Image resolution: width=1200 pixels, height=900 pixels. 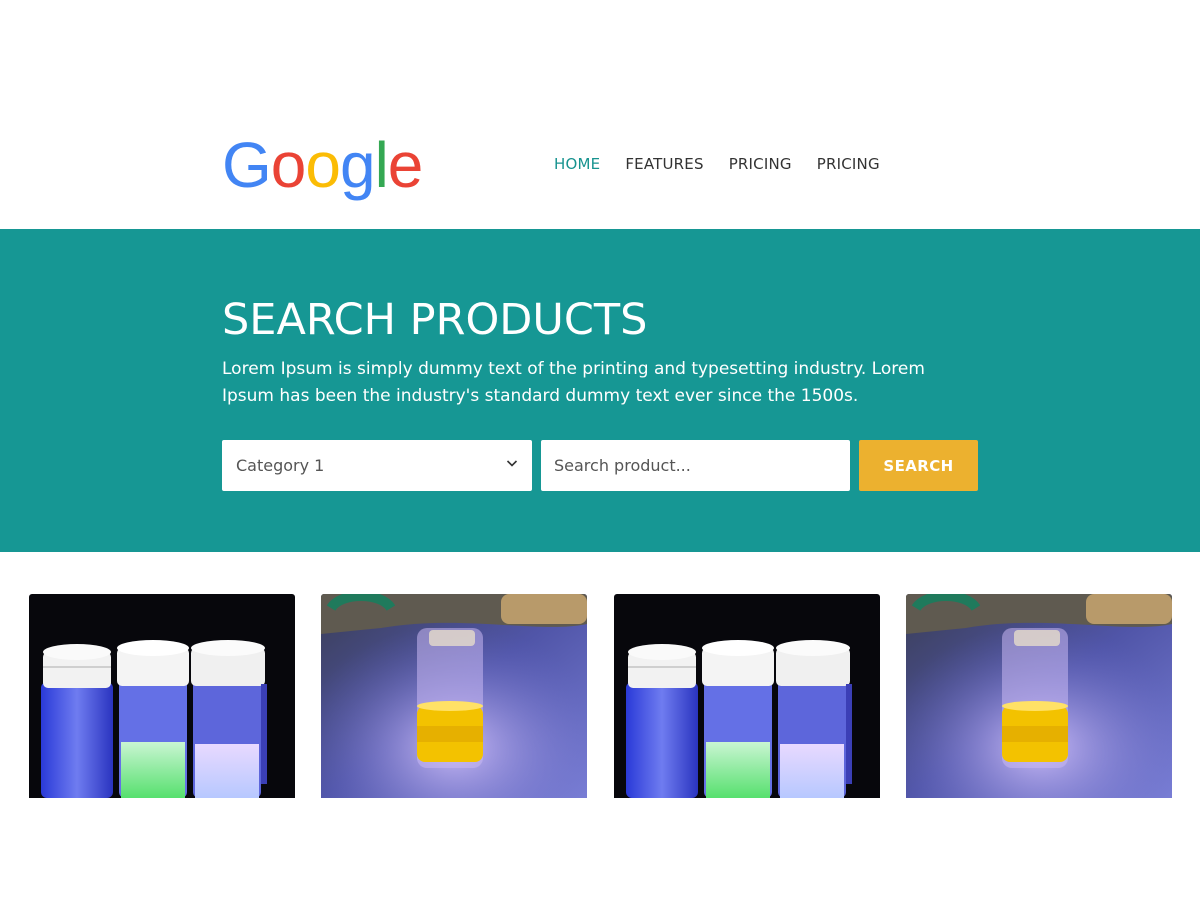 What do you see at coordinates (664, 164) in the screenshot?
I see `nav-item-features: FEATURES` at bounding box center [664, 164].